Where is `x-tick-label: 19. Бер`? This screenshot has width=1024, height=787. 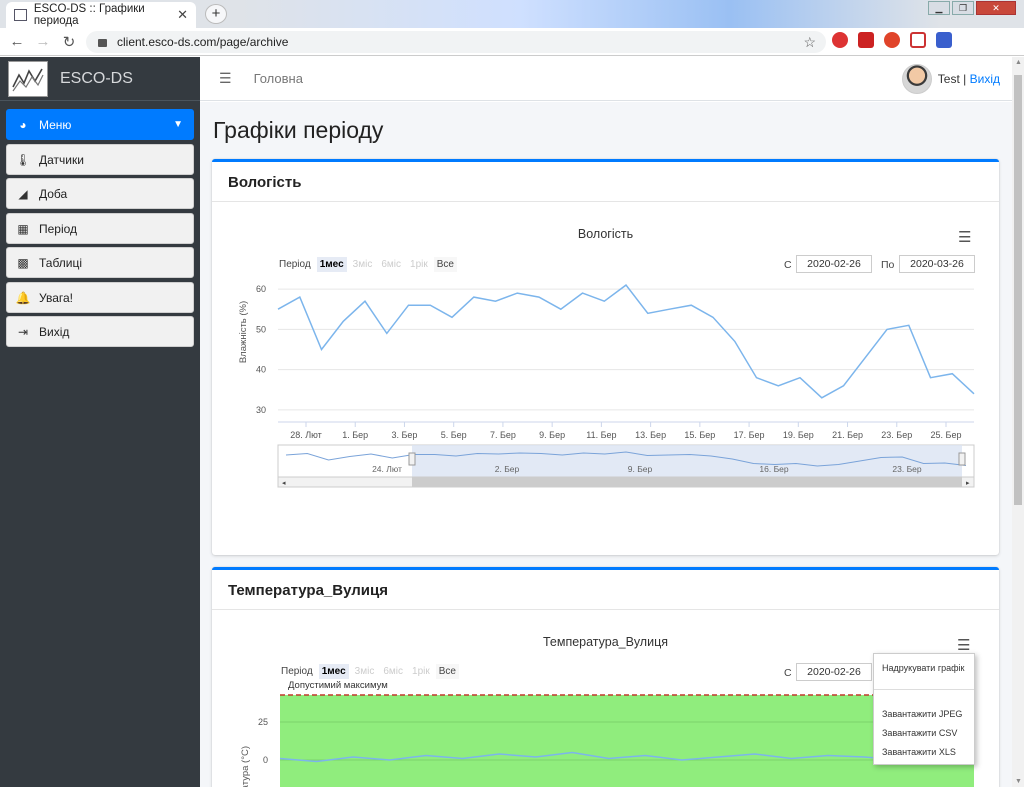 x-tick-label: 19. Бер is located at coordinates (798, 435).